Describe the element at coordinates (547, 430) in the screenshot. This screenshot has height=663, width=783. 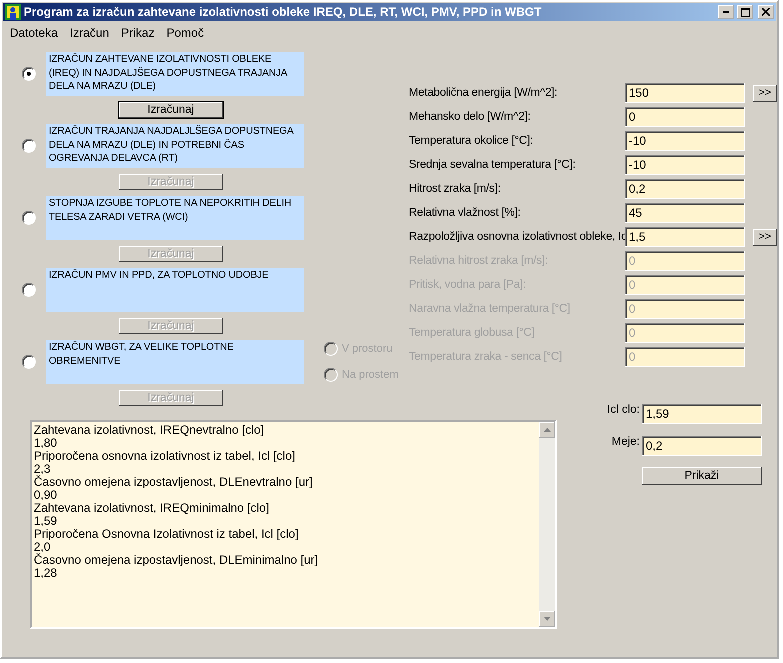
I see `scroll-up-icon` at that location.